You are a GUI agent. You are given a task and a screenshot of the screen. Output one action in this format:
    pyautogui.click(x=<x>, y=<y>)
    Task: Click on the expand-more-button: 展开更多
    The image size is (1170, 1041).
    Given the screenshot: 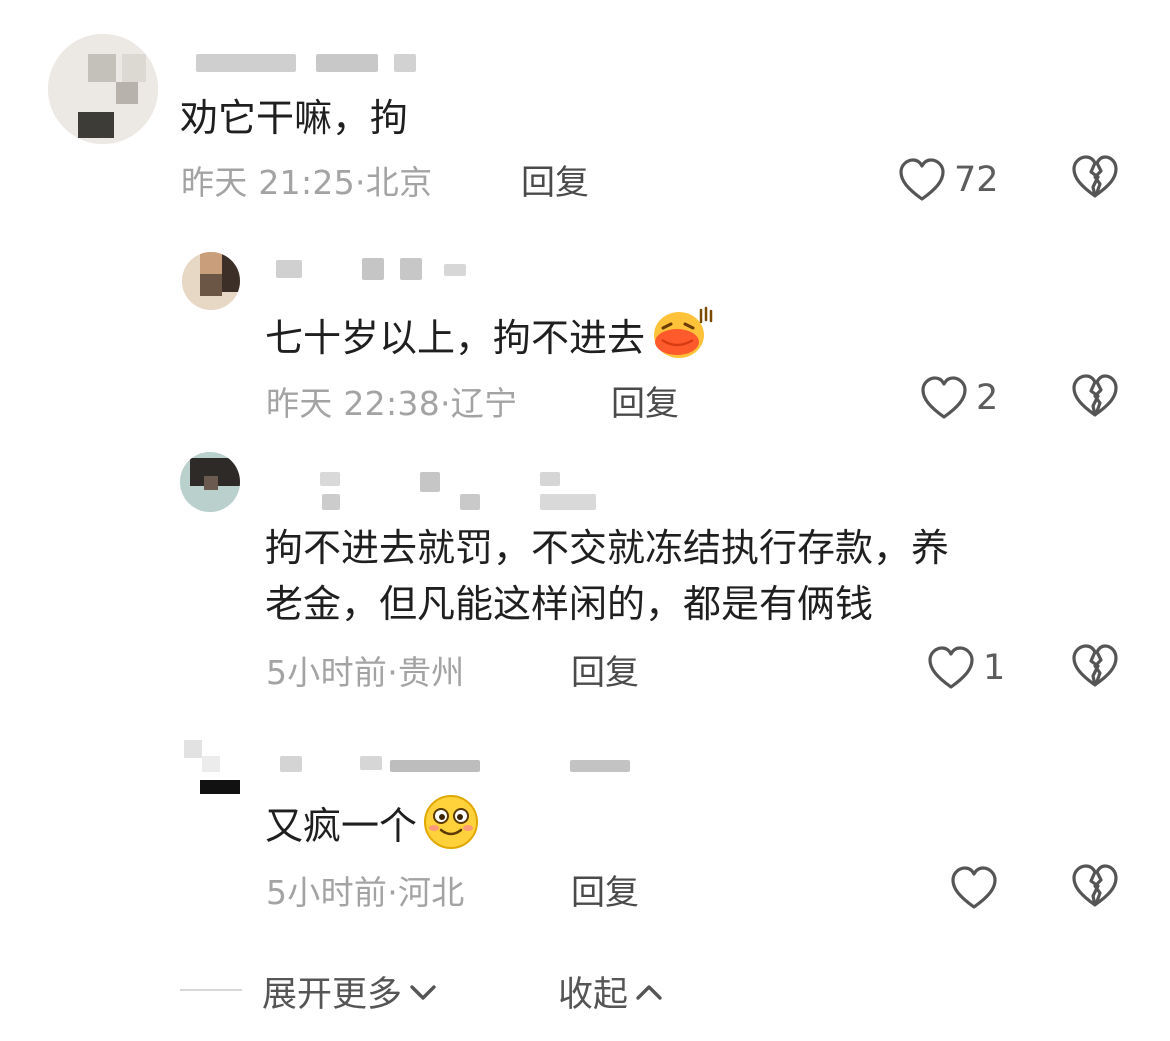 What is the action you would take?
    pyautogui.click(x=350, y=991)
    